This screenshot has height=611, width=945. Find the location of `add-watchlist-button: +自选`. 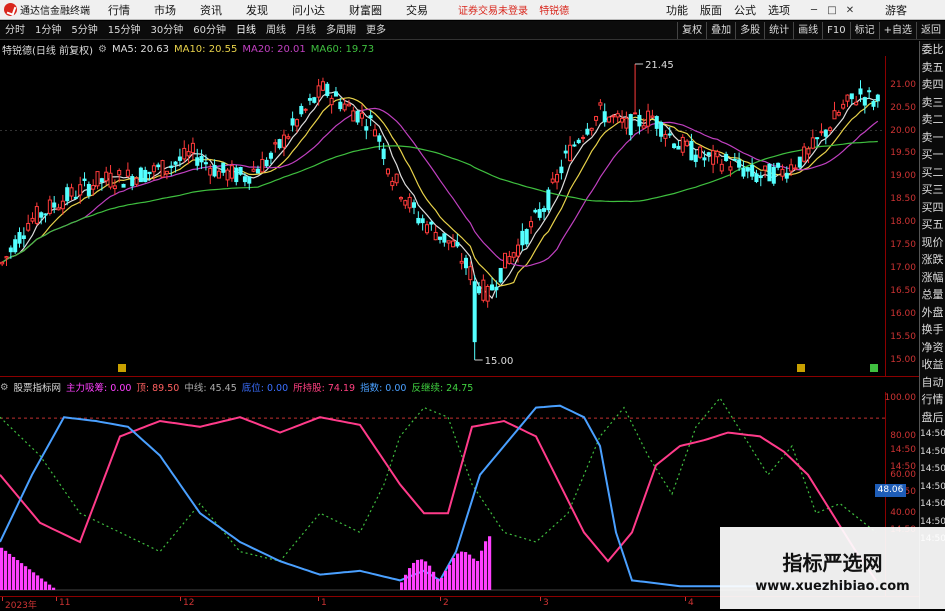

add-watchlist-button: +自选 is located at coordinates (897, 30).